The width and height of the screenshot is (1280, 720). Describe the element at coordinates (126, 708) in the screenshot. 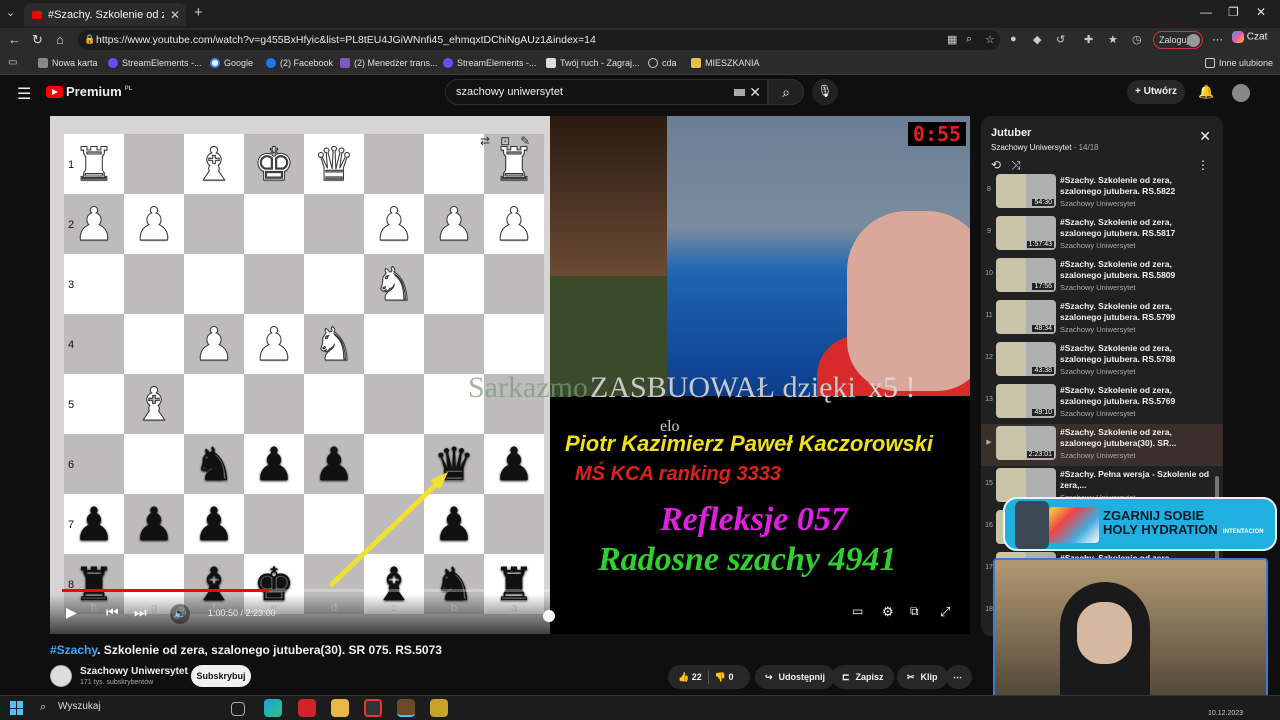

I see `taskbar-search: ⌕ Wyszukaj` at that location.